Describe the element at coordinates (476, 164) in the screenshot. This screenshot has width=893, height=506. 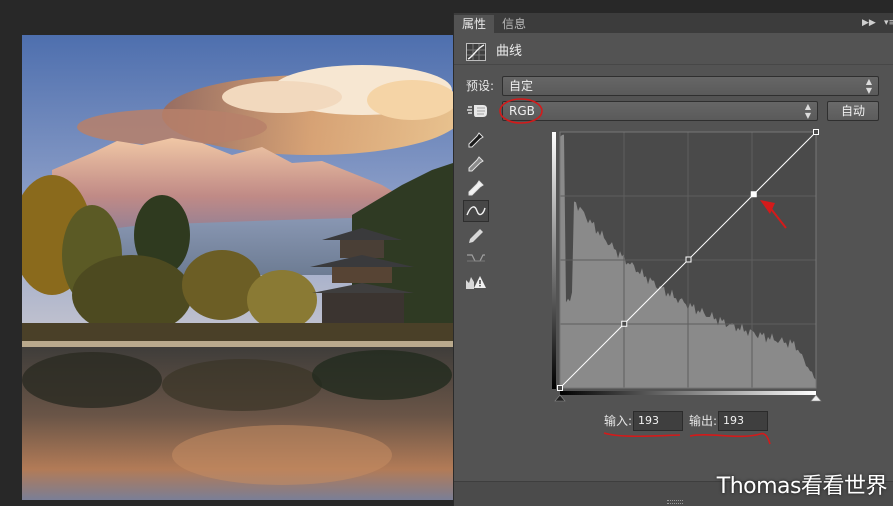
I see `gray-point-eyedropper-icon` at that location.